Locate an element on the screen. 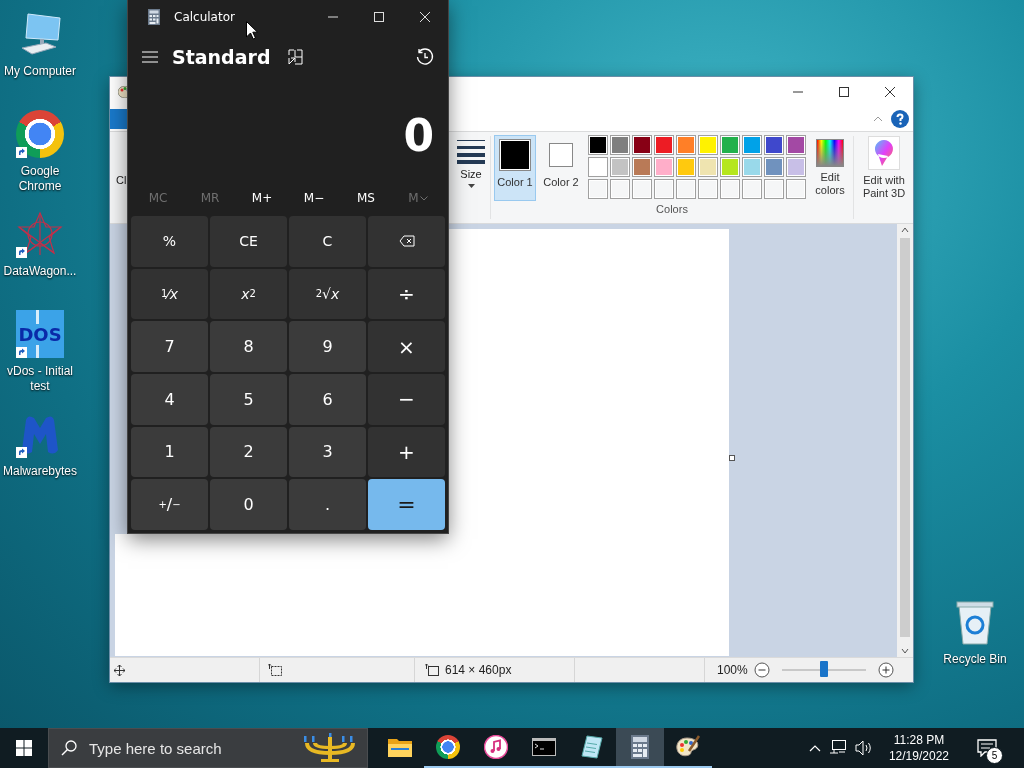 This screenshot has width=1024, height=768. taskbar-app-button is located at coordinates (640, 748).